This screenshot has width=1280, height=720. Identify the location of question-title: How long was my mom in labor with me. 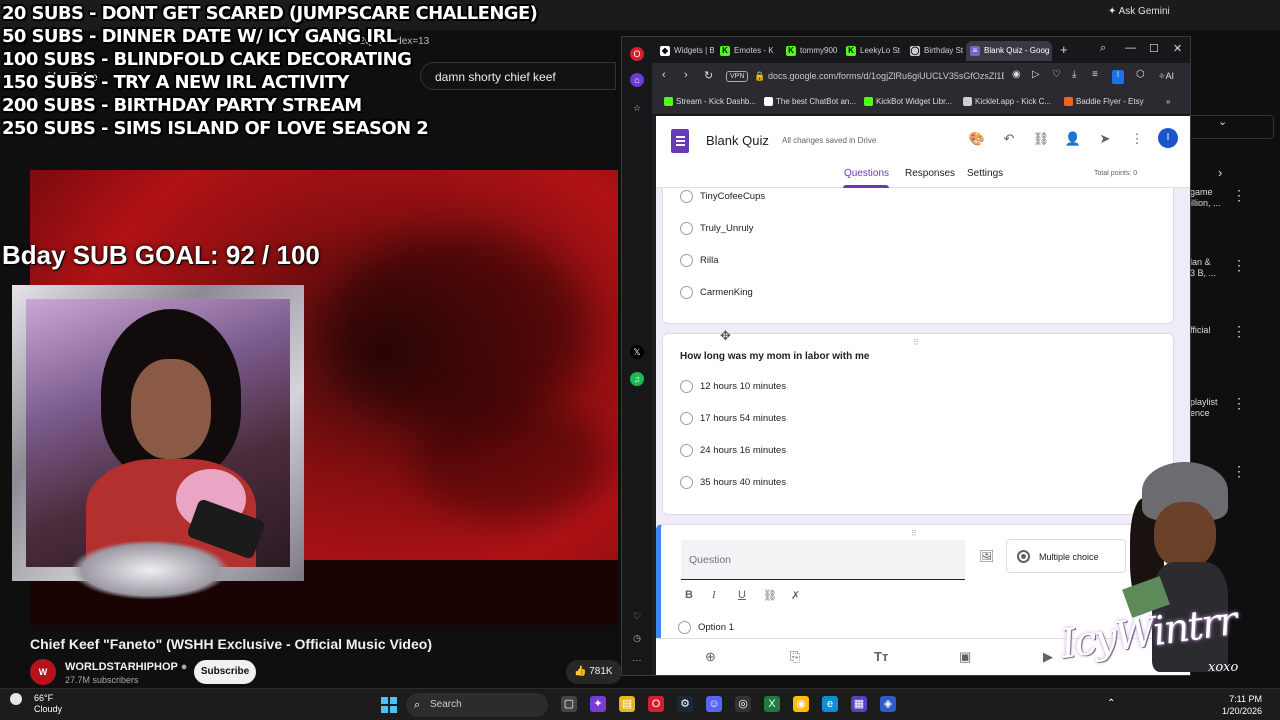
(774, 356).